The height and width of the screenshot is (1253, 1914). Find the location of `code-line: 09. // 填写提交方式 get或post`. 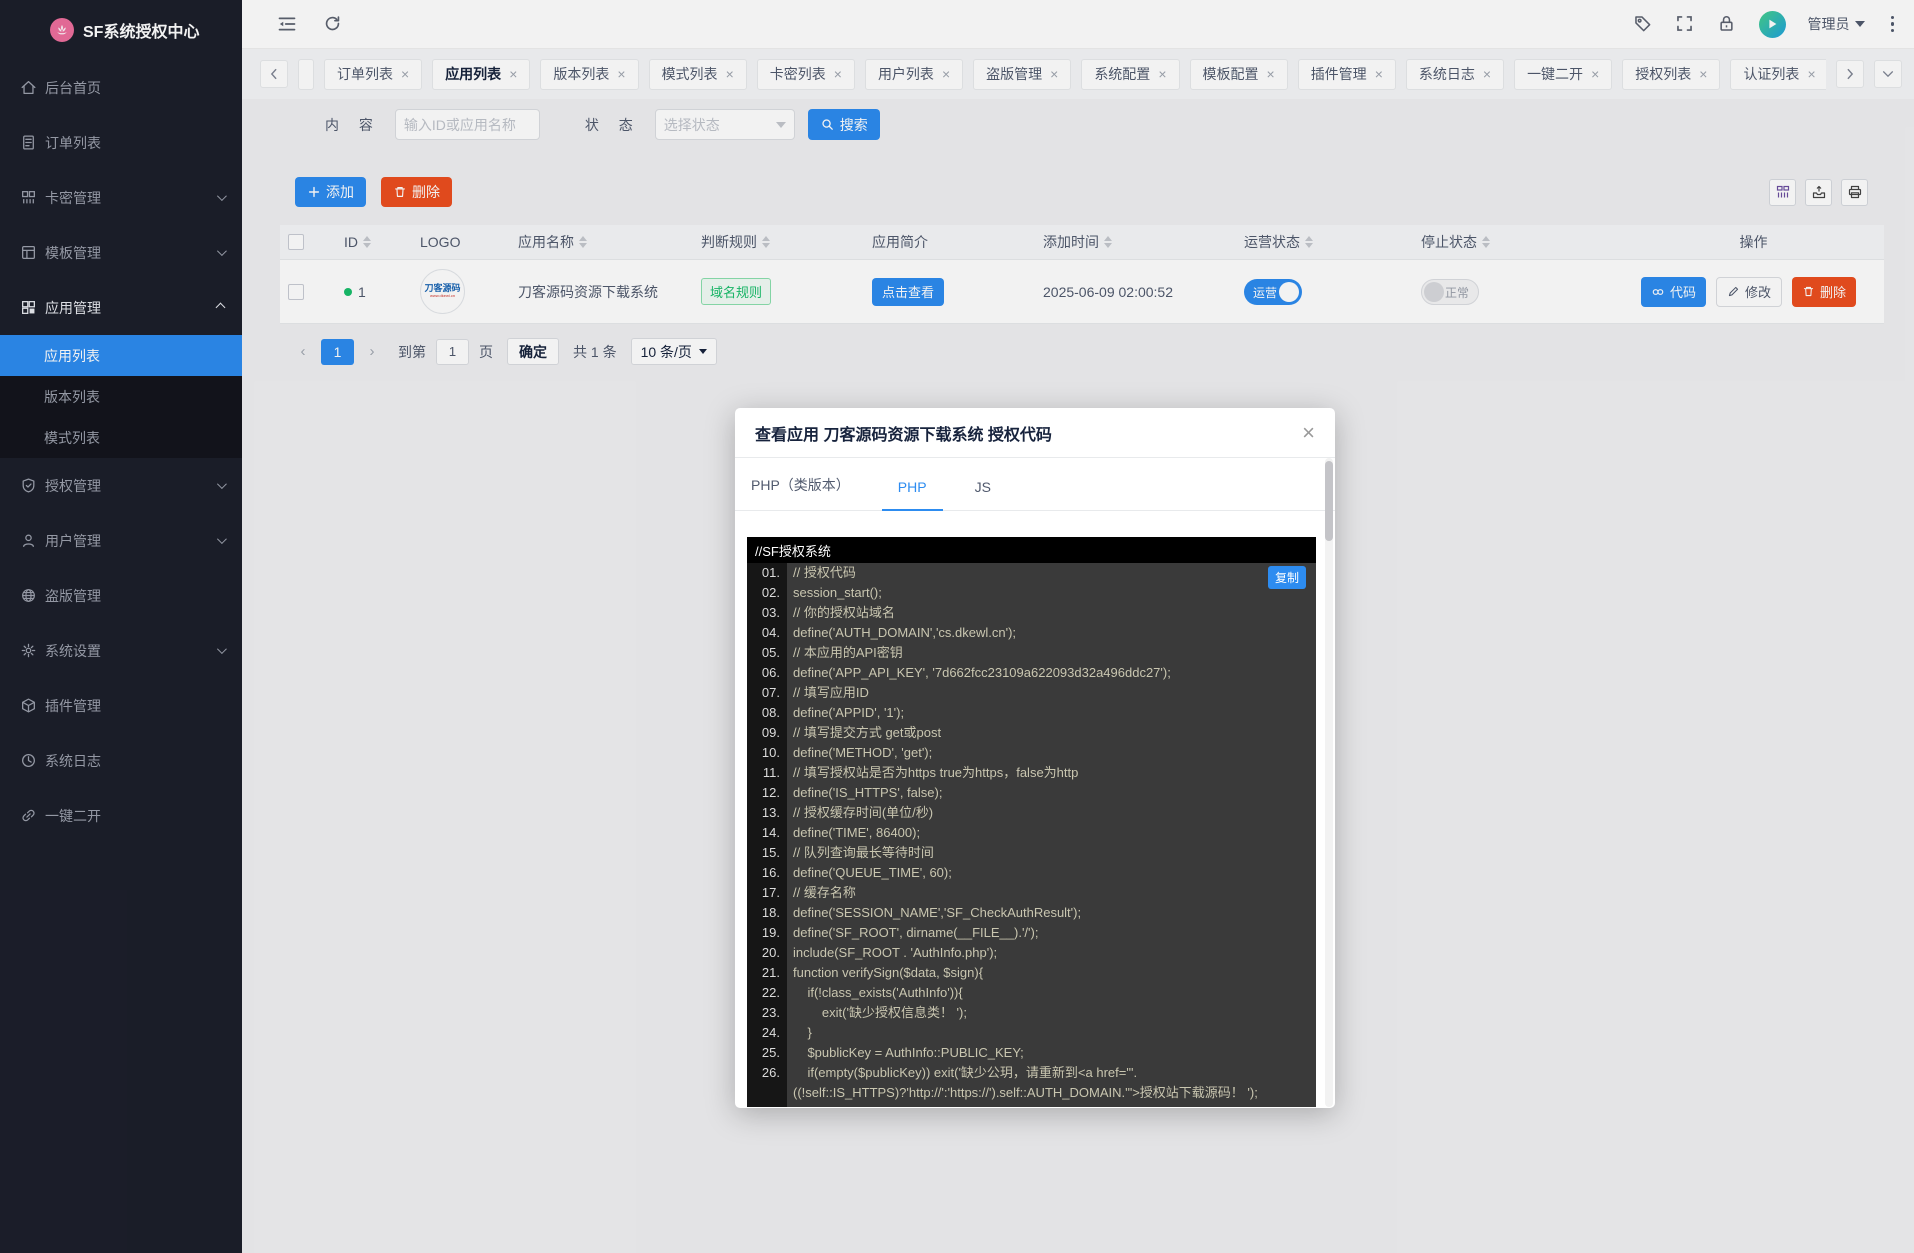

code-line: 09. // 填写提交方式 get或post is located at coordinates (1031, 733).